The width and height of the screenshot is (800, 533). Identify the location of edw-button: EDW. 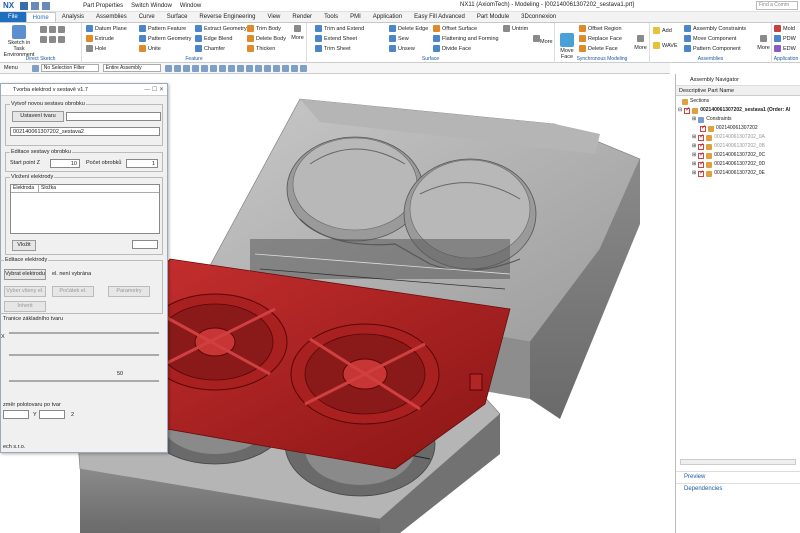
(785, 48).